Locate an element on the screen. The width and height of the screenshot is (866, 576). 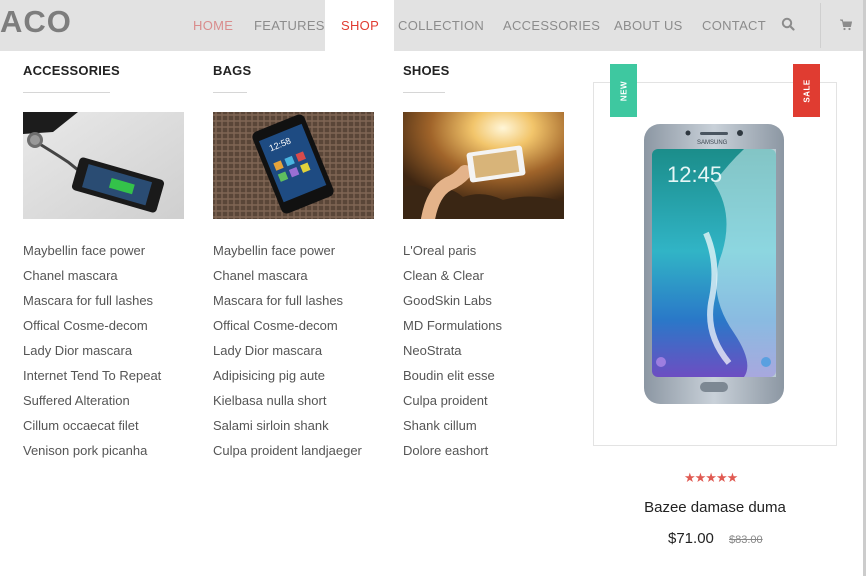
smartphone-on-mat-photo: 12:58 is located at coordinates (293, 165).